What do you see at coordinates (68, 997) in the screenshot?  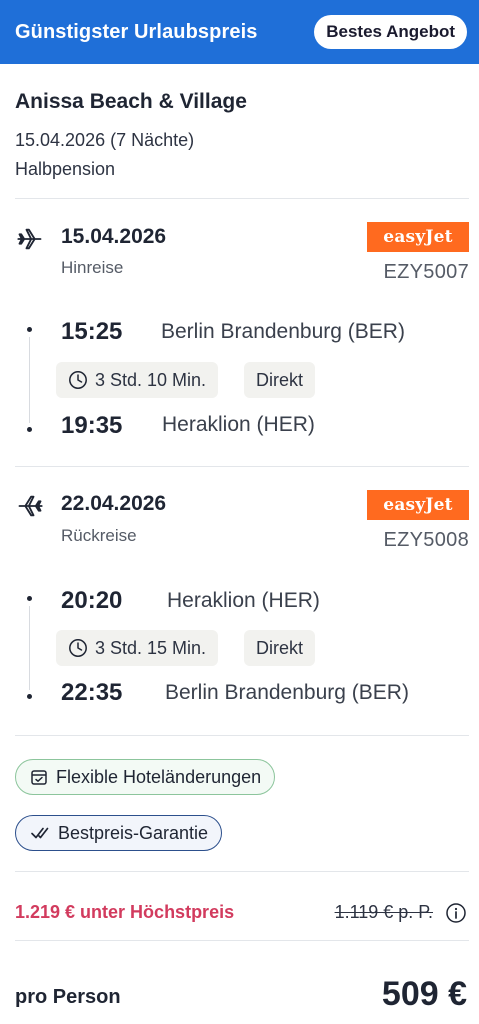 I see `per-person-label: pro Person` at bounding box center [68, 997].